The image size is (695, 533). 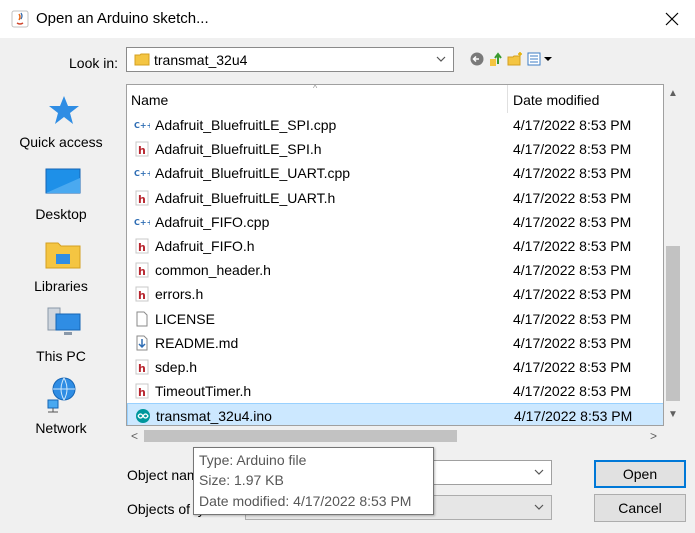 I want to click on look-in-dropdown: transmat_32u4, so click(x=290, y=59).